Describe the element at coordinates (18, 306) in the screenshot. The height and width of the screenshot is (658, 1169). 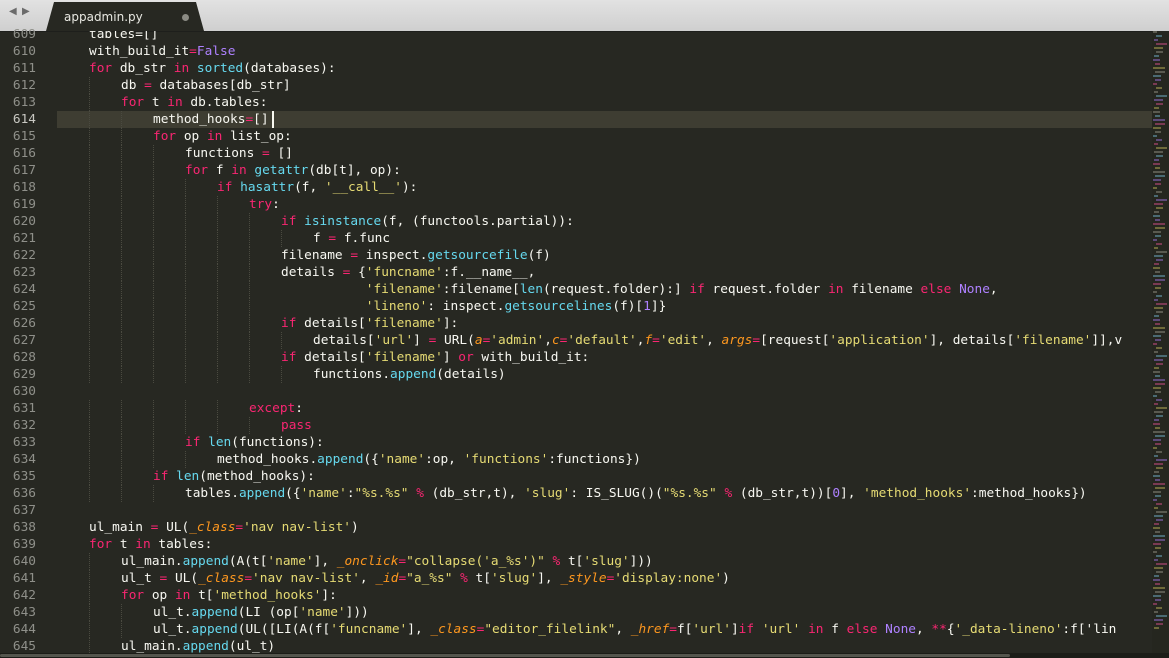
I see `line-number: 625` at that location.